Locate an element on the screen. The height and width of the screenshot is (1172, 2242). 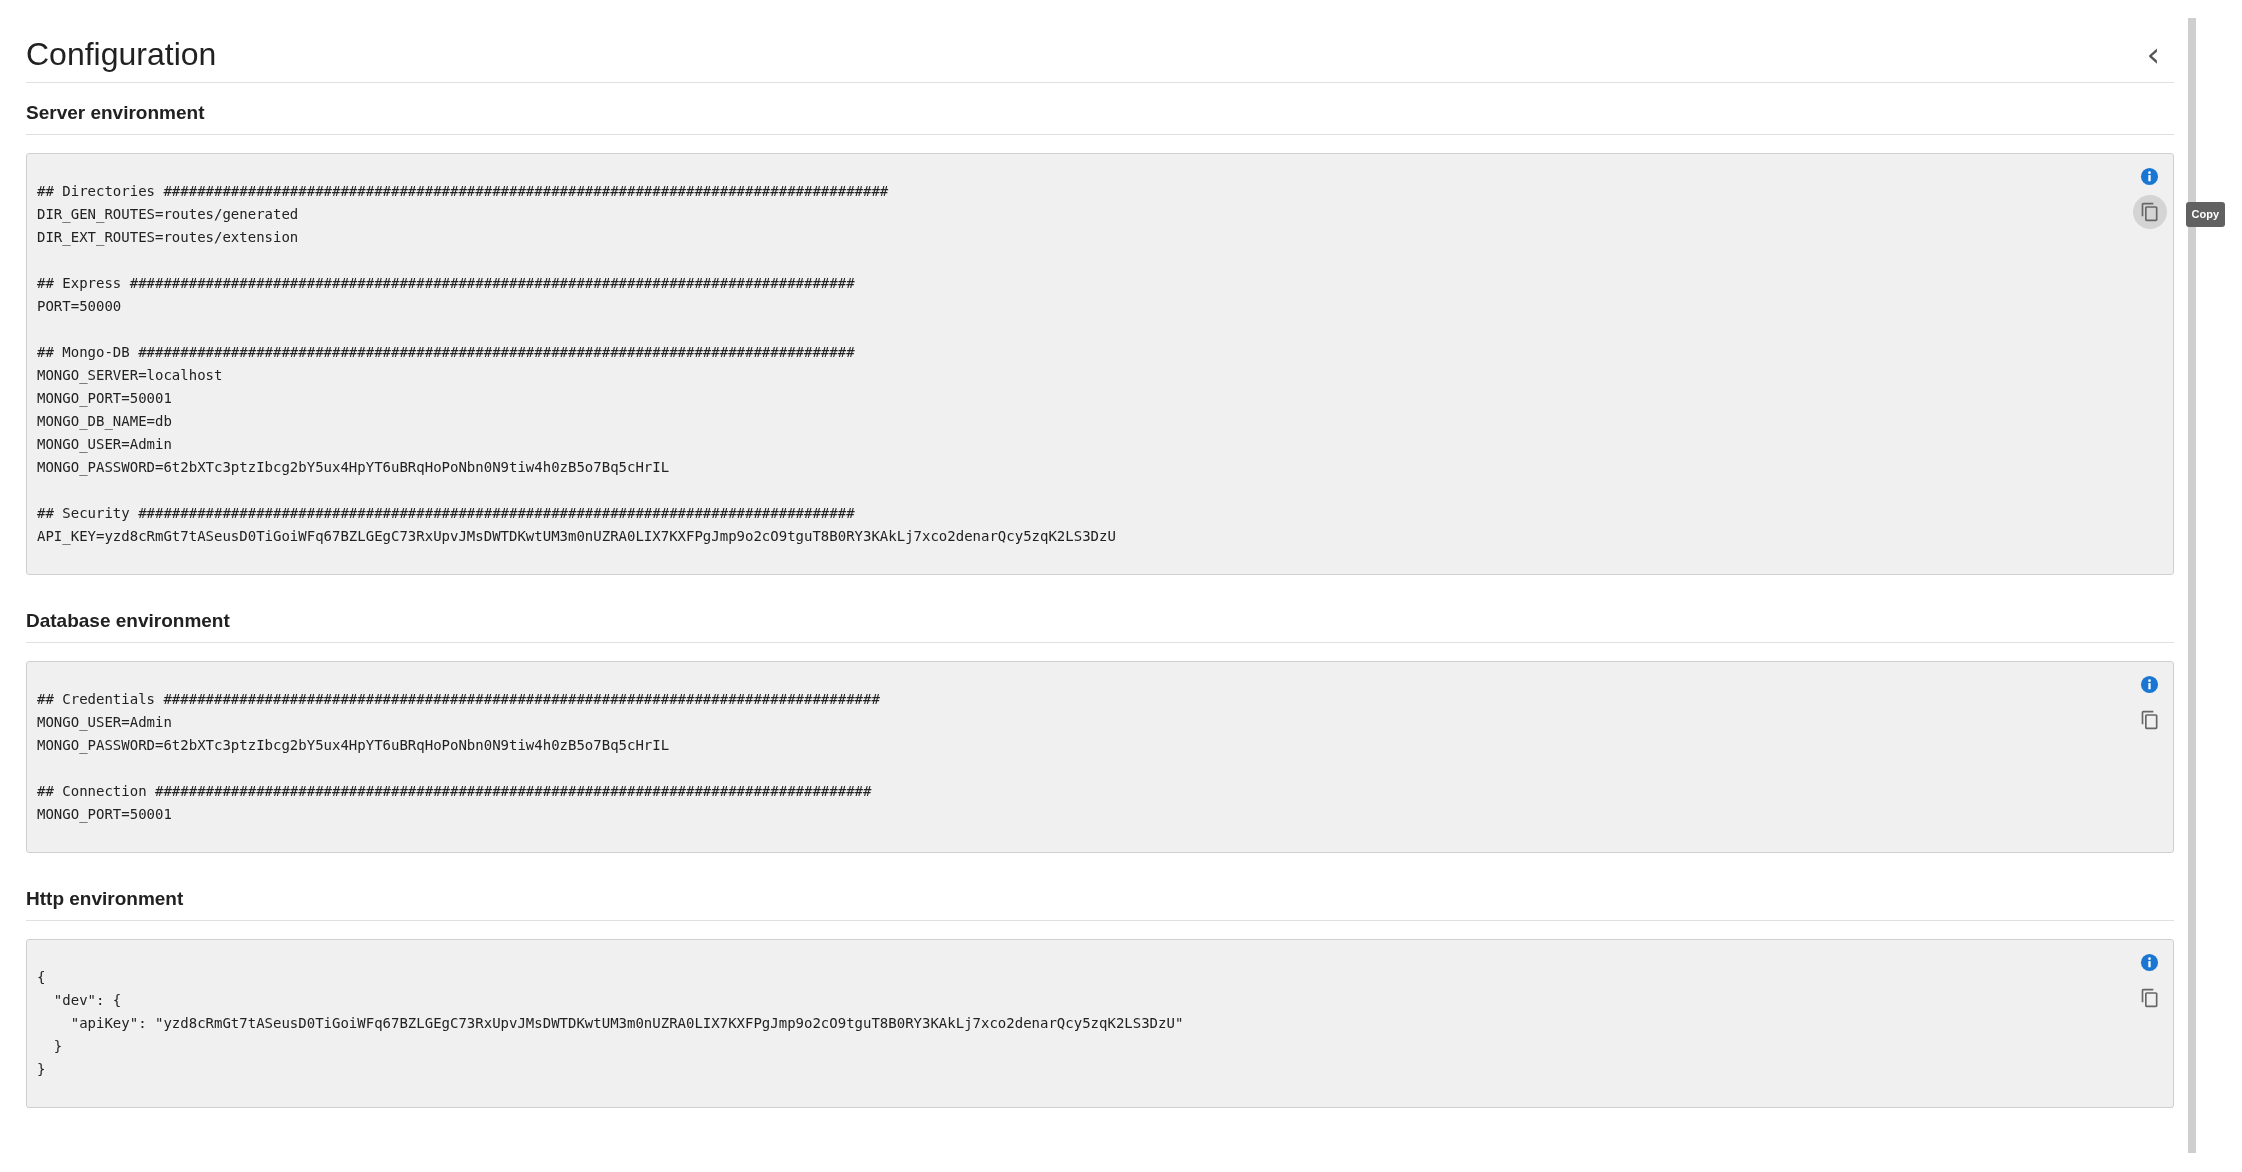
section-title: Database environment is located at coordinates (128, 620).